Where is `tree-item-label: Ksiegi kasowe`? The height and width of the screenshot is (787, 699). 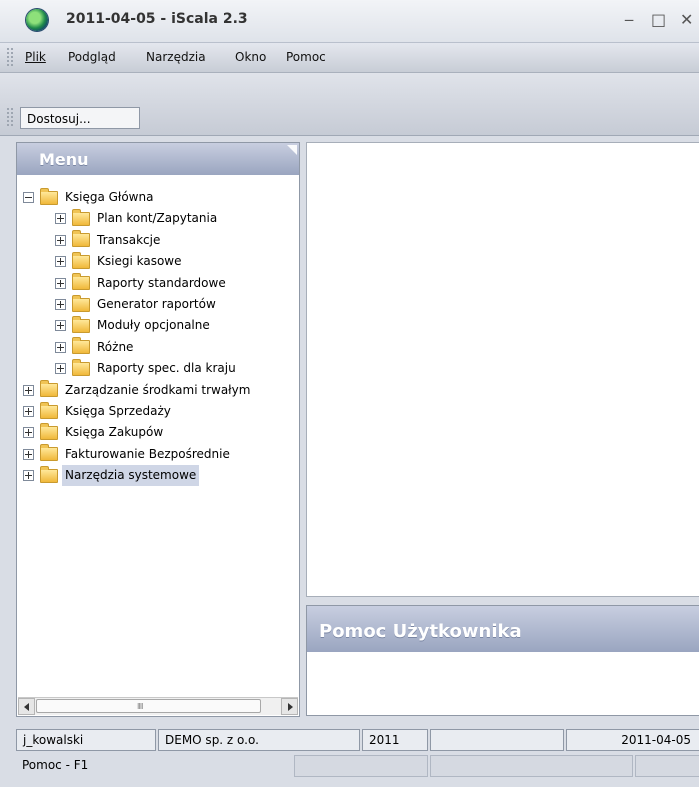
tree-item-label: Ksiegi kasowe is located at coordinates (139, 261).